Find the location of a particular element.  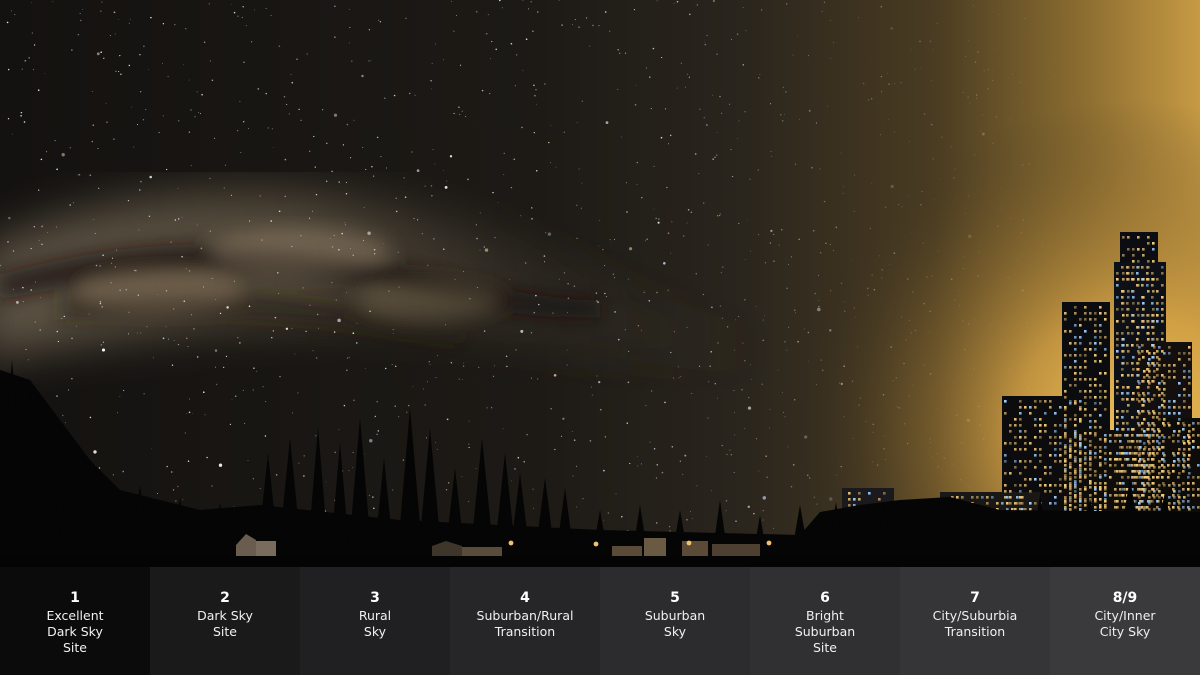

bortle-class-label: City/Suburbia is located at coordinates (975, 615).